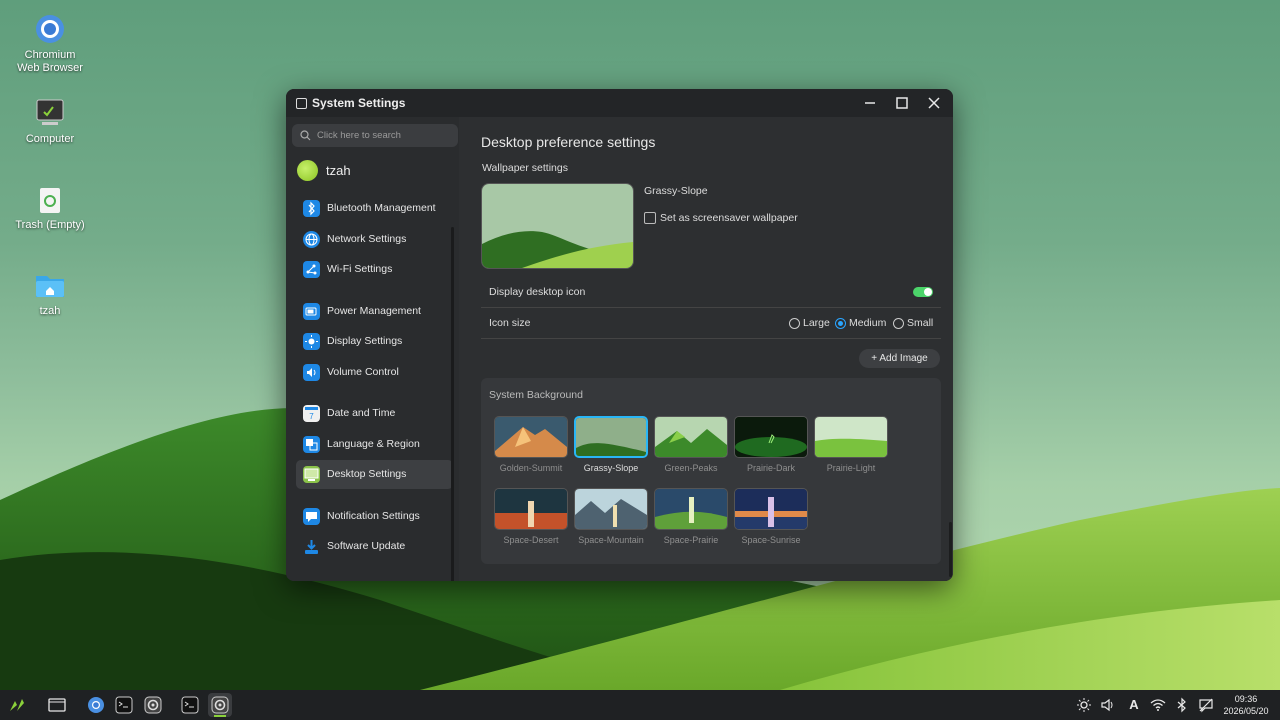 The height and width of the screenshot is (722, 1280). I want to click on display-desktop-icon-row: Display desktop icon, so click(711, 292).